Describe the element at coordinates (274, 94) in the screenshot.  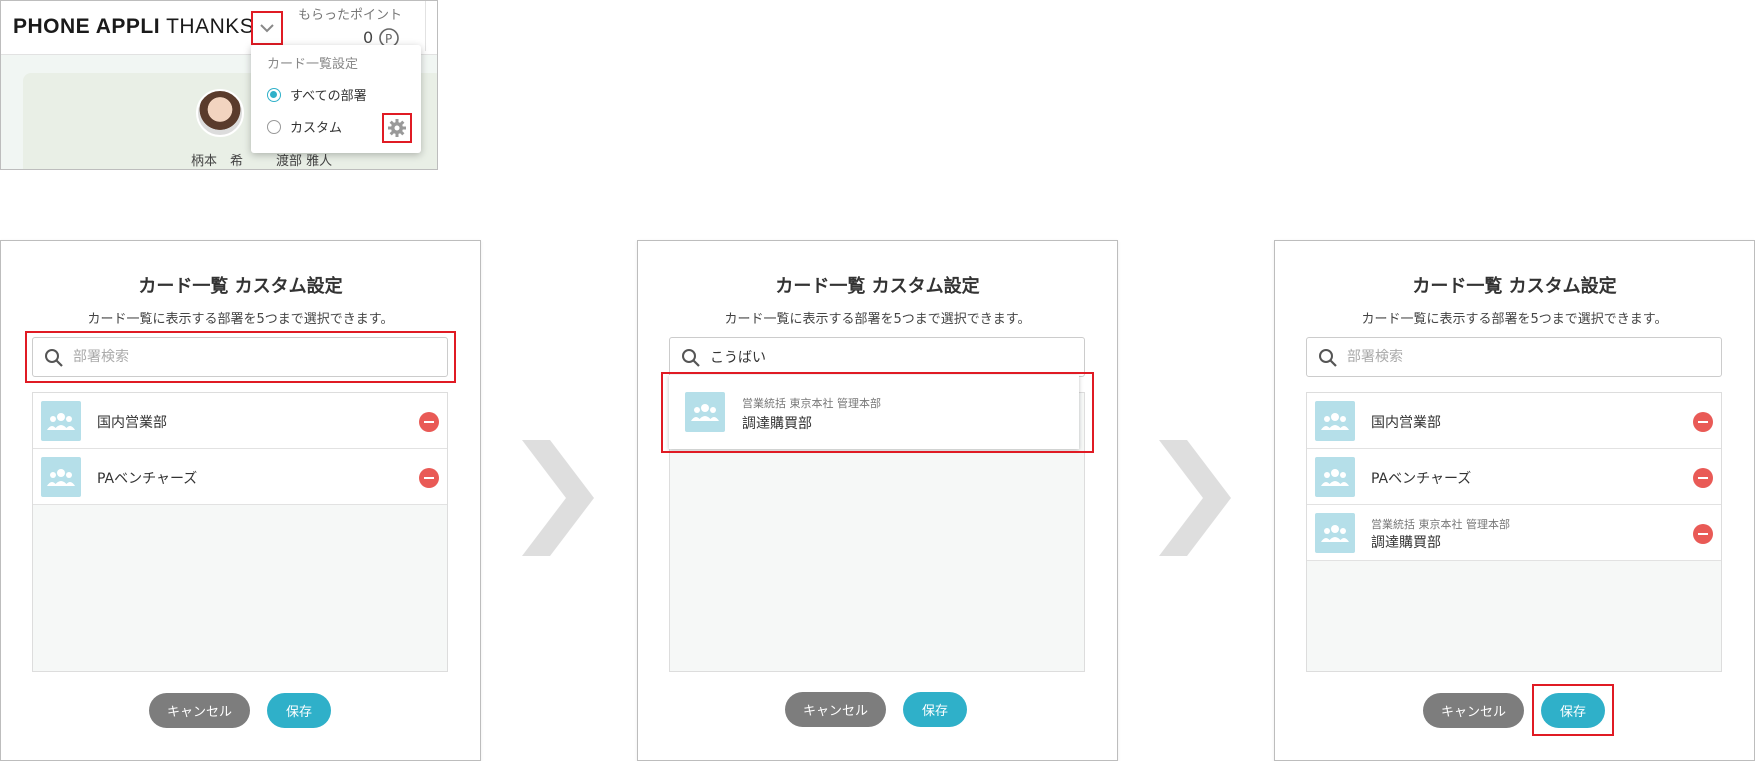
I see `radio-selected-icon` at that location.